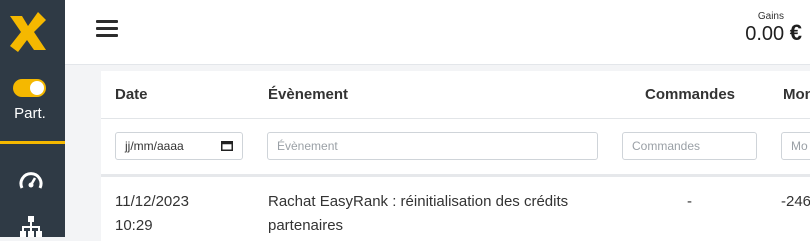 Image resolution: width=810 pixels, height=241 pixels. I want to click on logo-x-icon, so click(28, 32).